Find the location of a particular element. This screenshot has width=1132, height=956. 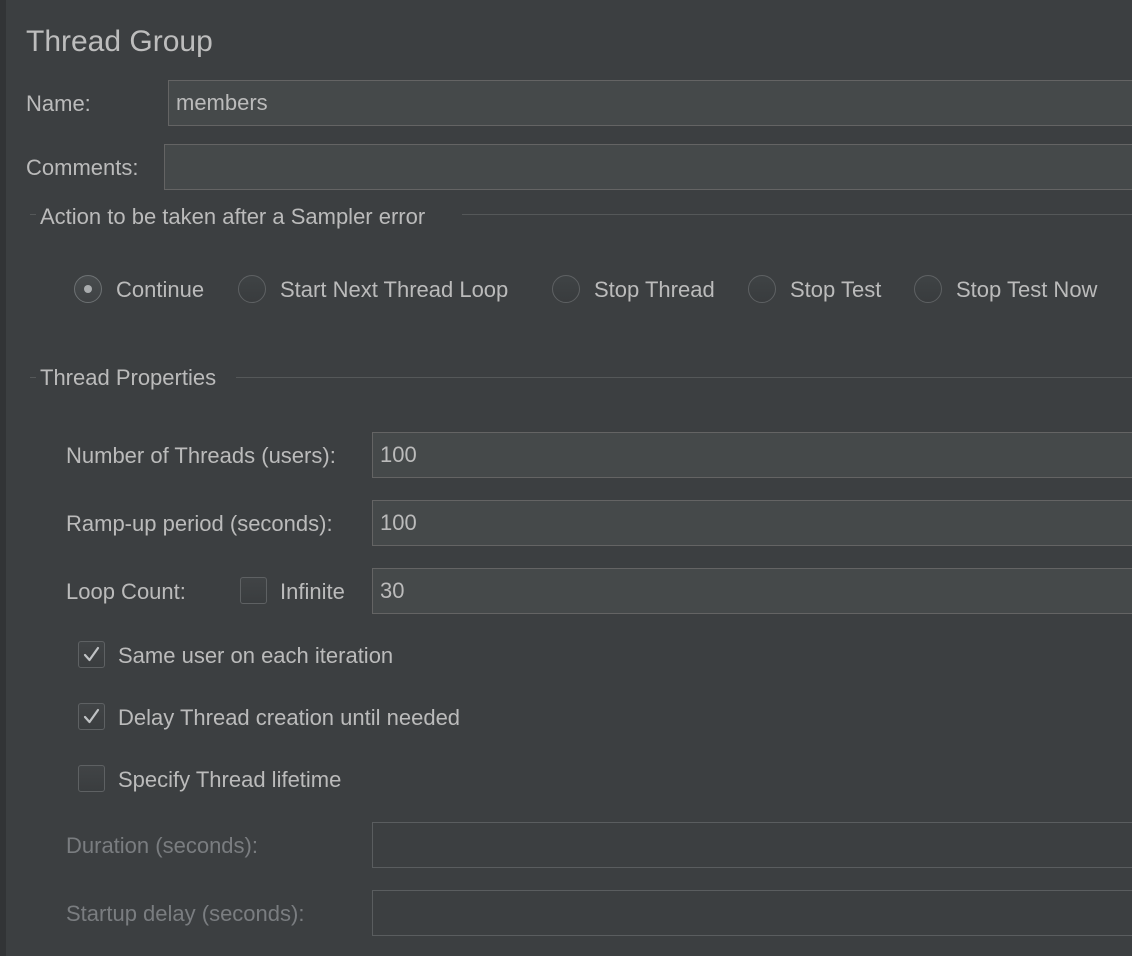

sampler-error-legend: Action to be taken after a Sampler error is located at coordinates (233, 216).